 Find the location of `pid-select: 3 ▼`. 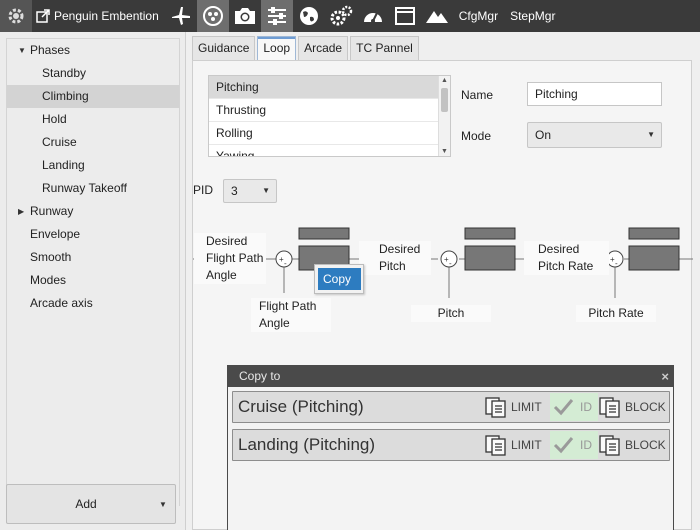

pid-select: 3 ▼ is located at coordinates (250, 191).